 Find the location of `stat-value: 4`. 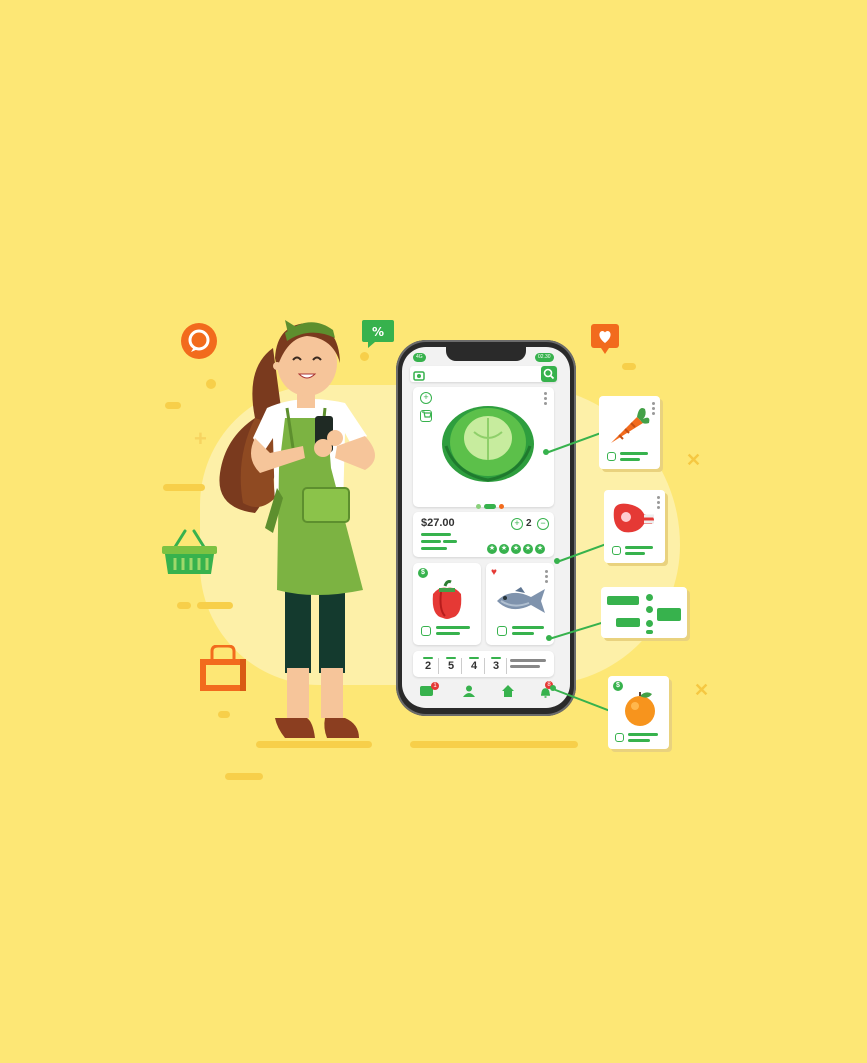

stat-value: 4 is located at coordinates (474, 666).